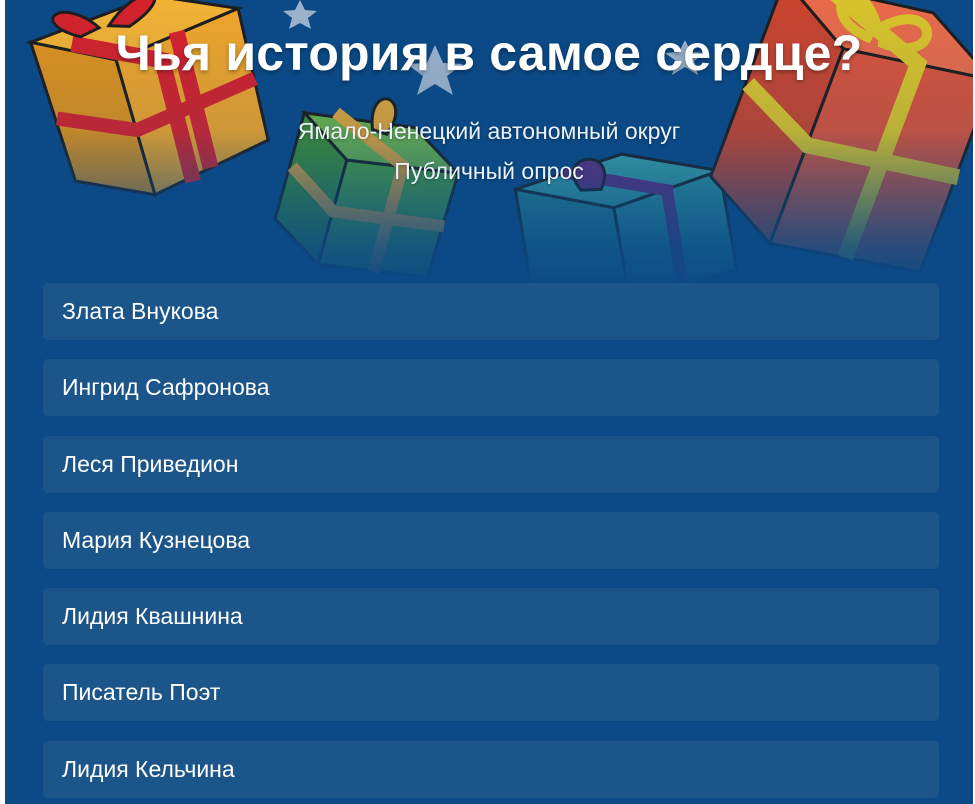 This screenshot has width=975, height=804. I want to click on option-button: Лидия Кельчина, so click(491, 769).